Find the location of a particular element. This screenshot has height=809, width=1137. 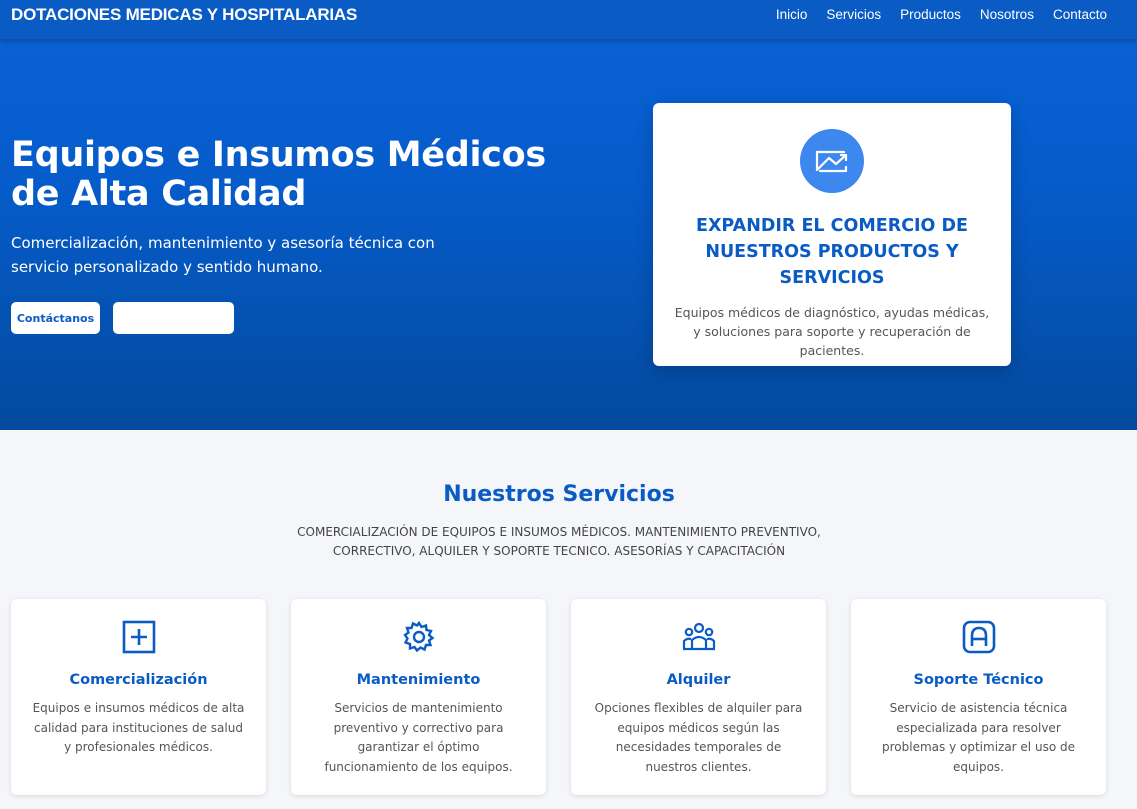

medical-plus-icon is located at coordinates (139, 637).